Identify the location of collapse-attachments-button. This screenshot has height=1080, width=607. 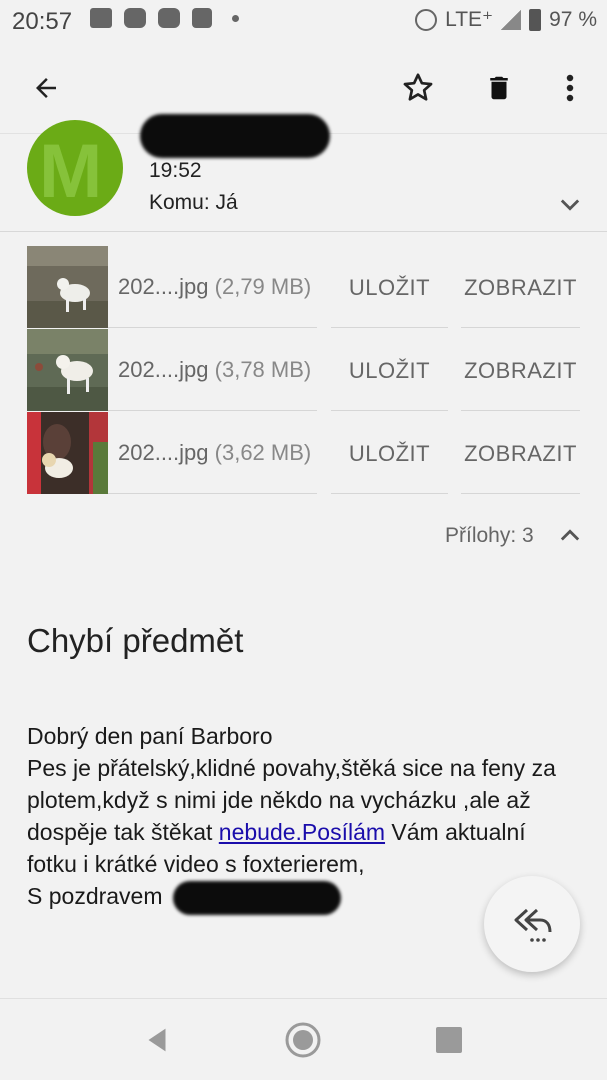
(570, 536).